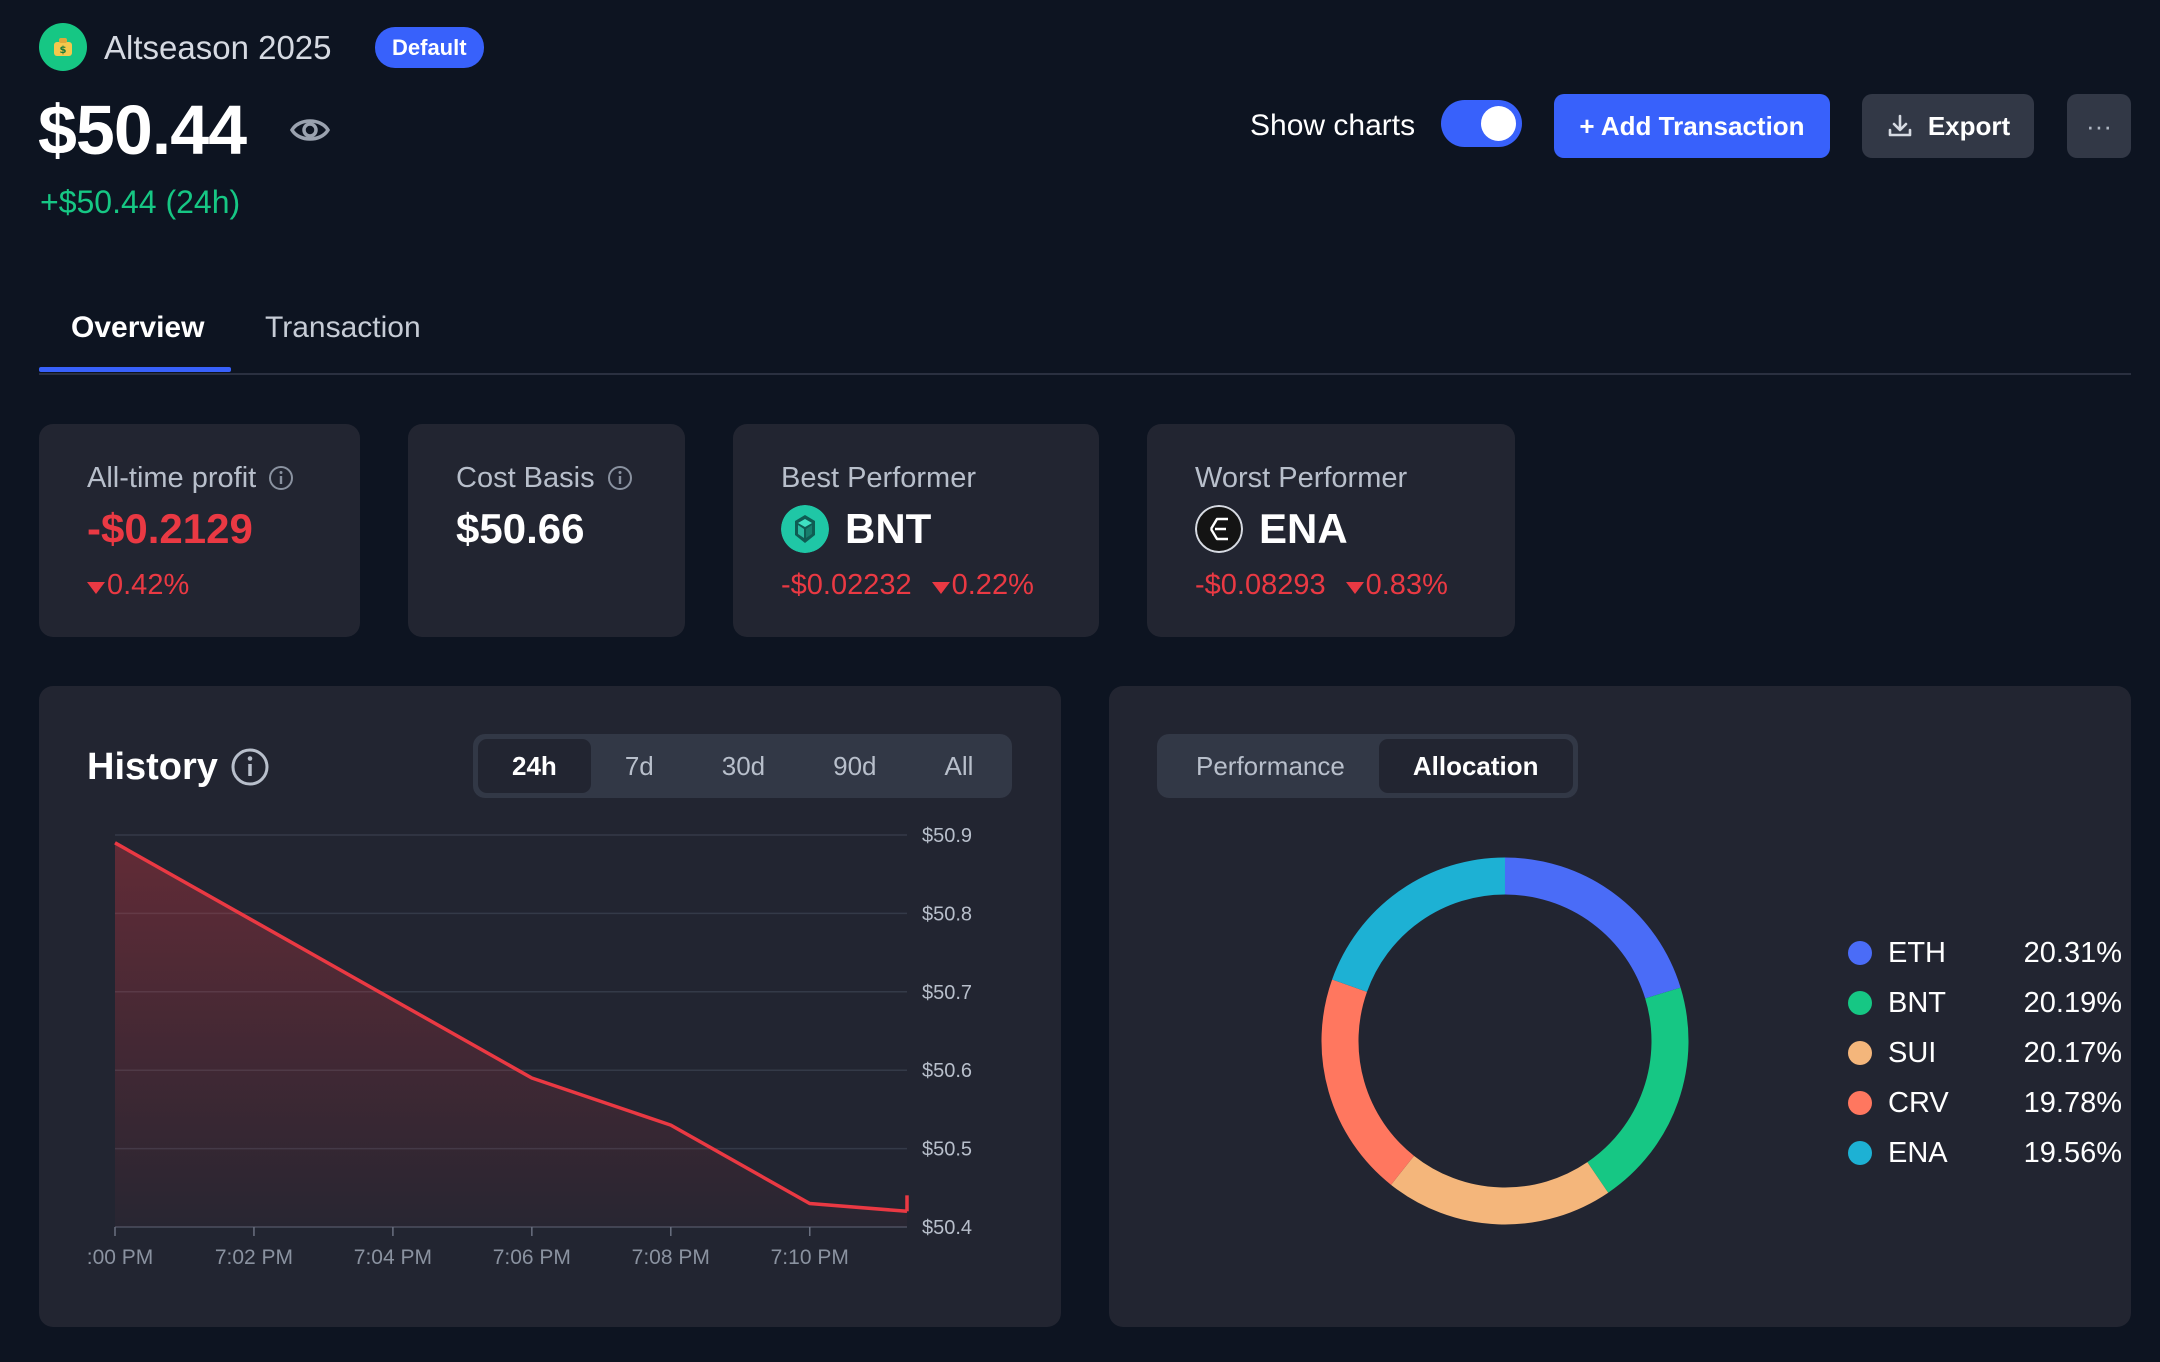 Image resolution: width=2160 pixels, height=1362 pixels. I want to click on legend-name: SUI, so click(1912, 1052).